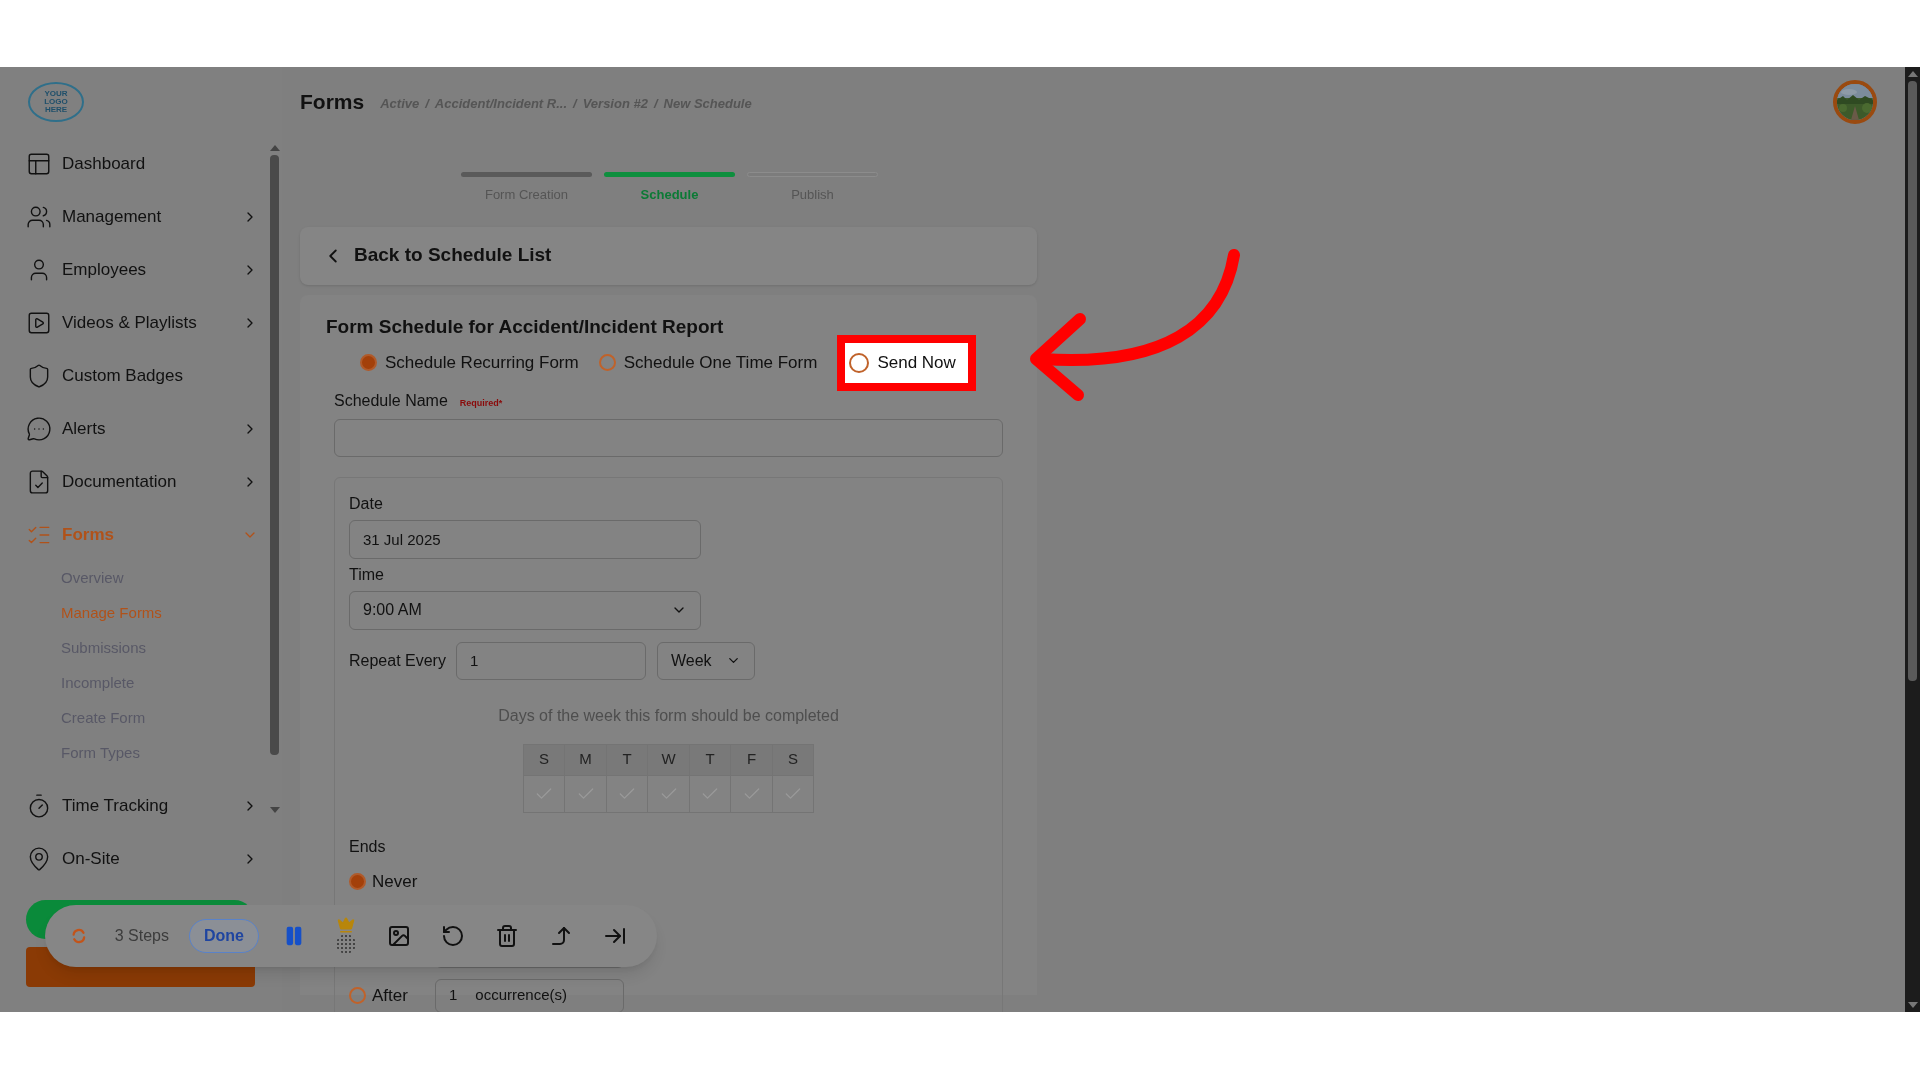 Image resolution: width=1920 pixels, height=1080 pixels. Describe the element at coordinates (332, 102) in the screenshot. I see `page-title: Forms` at that location.